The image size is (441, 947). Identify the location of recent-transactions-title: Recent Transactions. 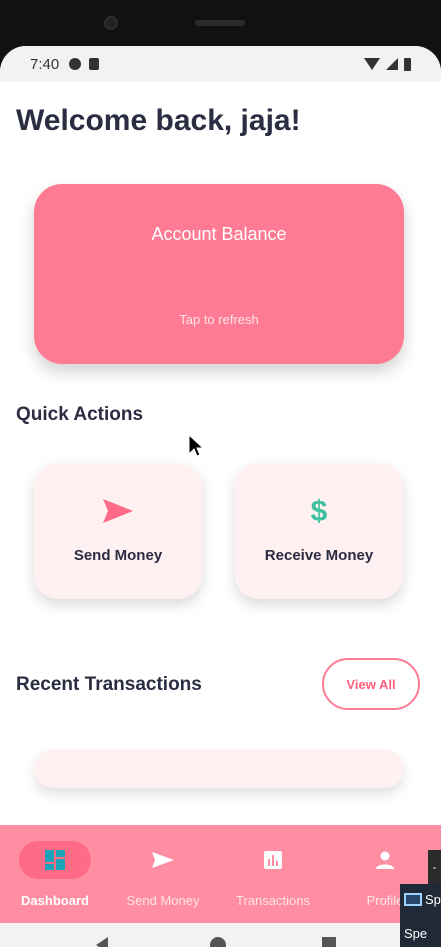
(109, 684).